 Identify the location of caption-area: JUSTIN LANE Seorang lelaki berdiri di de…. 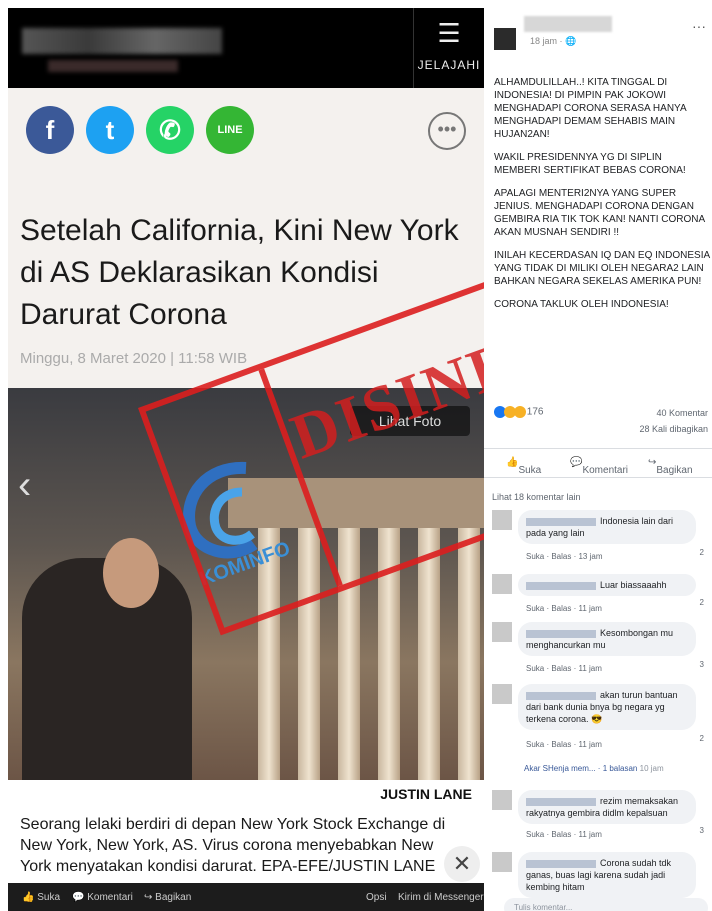
(246, 831).